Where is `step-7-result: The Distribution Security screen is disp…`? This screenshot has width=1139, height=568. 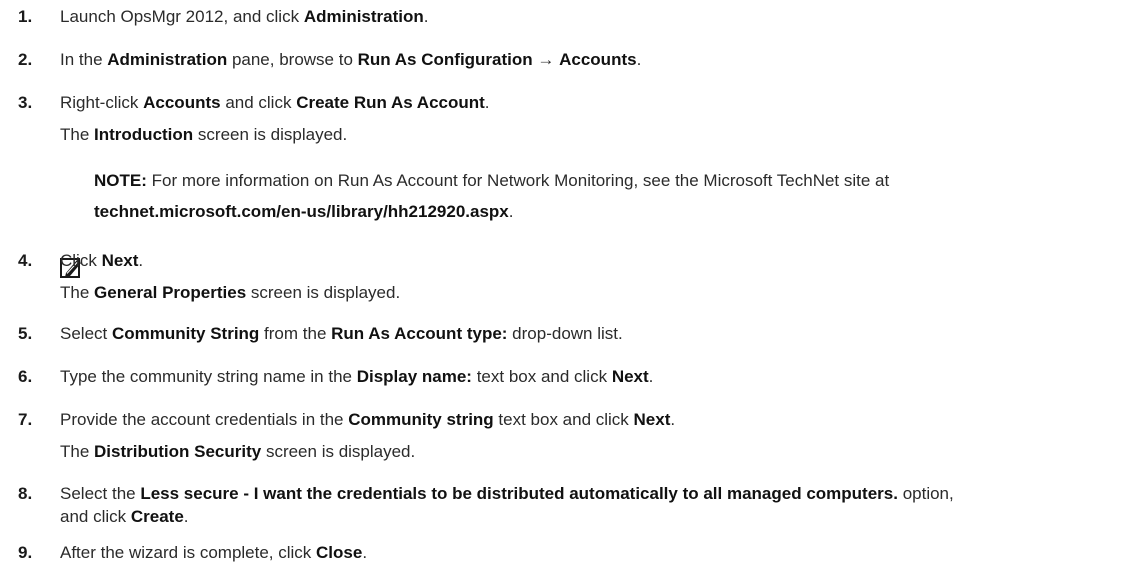 step-7-result: The Distribution Security screen is disp… is located at coordinates (238, 451).